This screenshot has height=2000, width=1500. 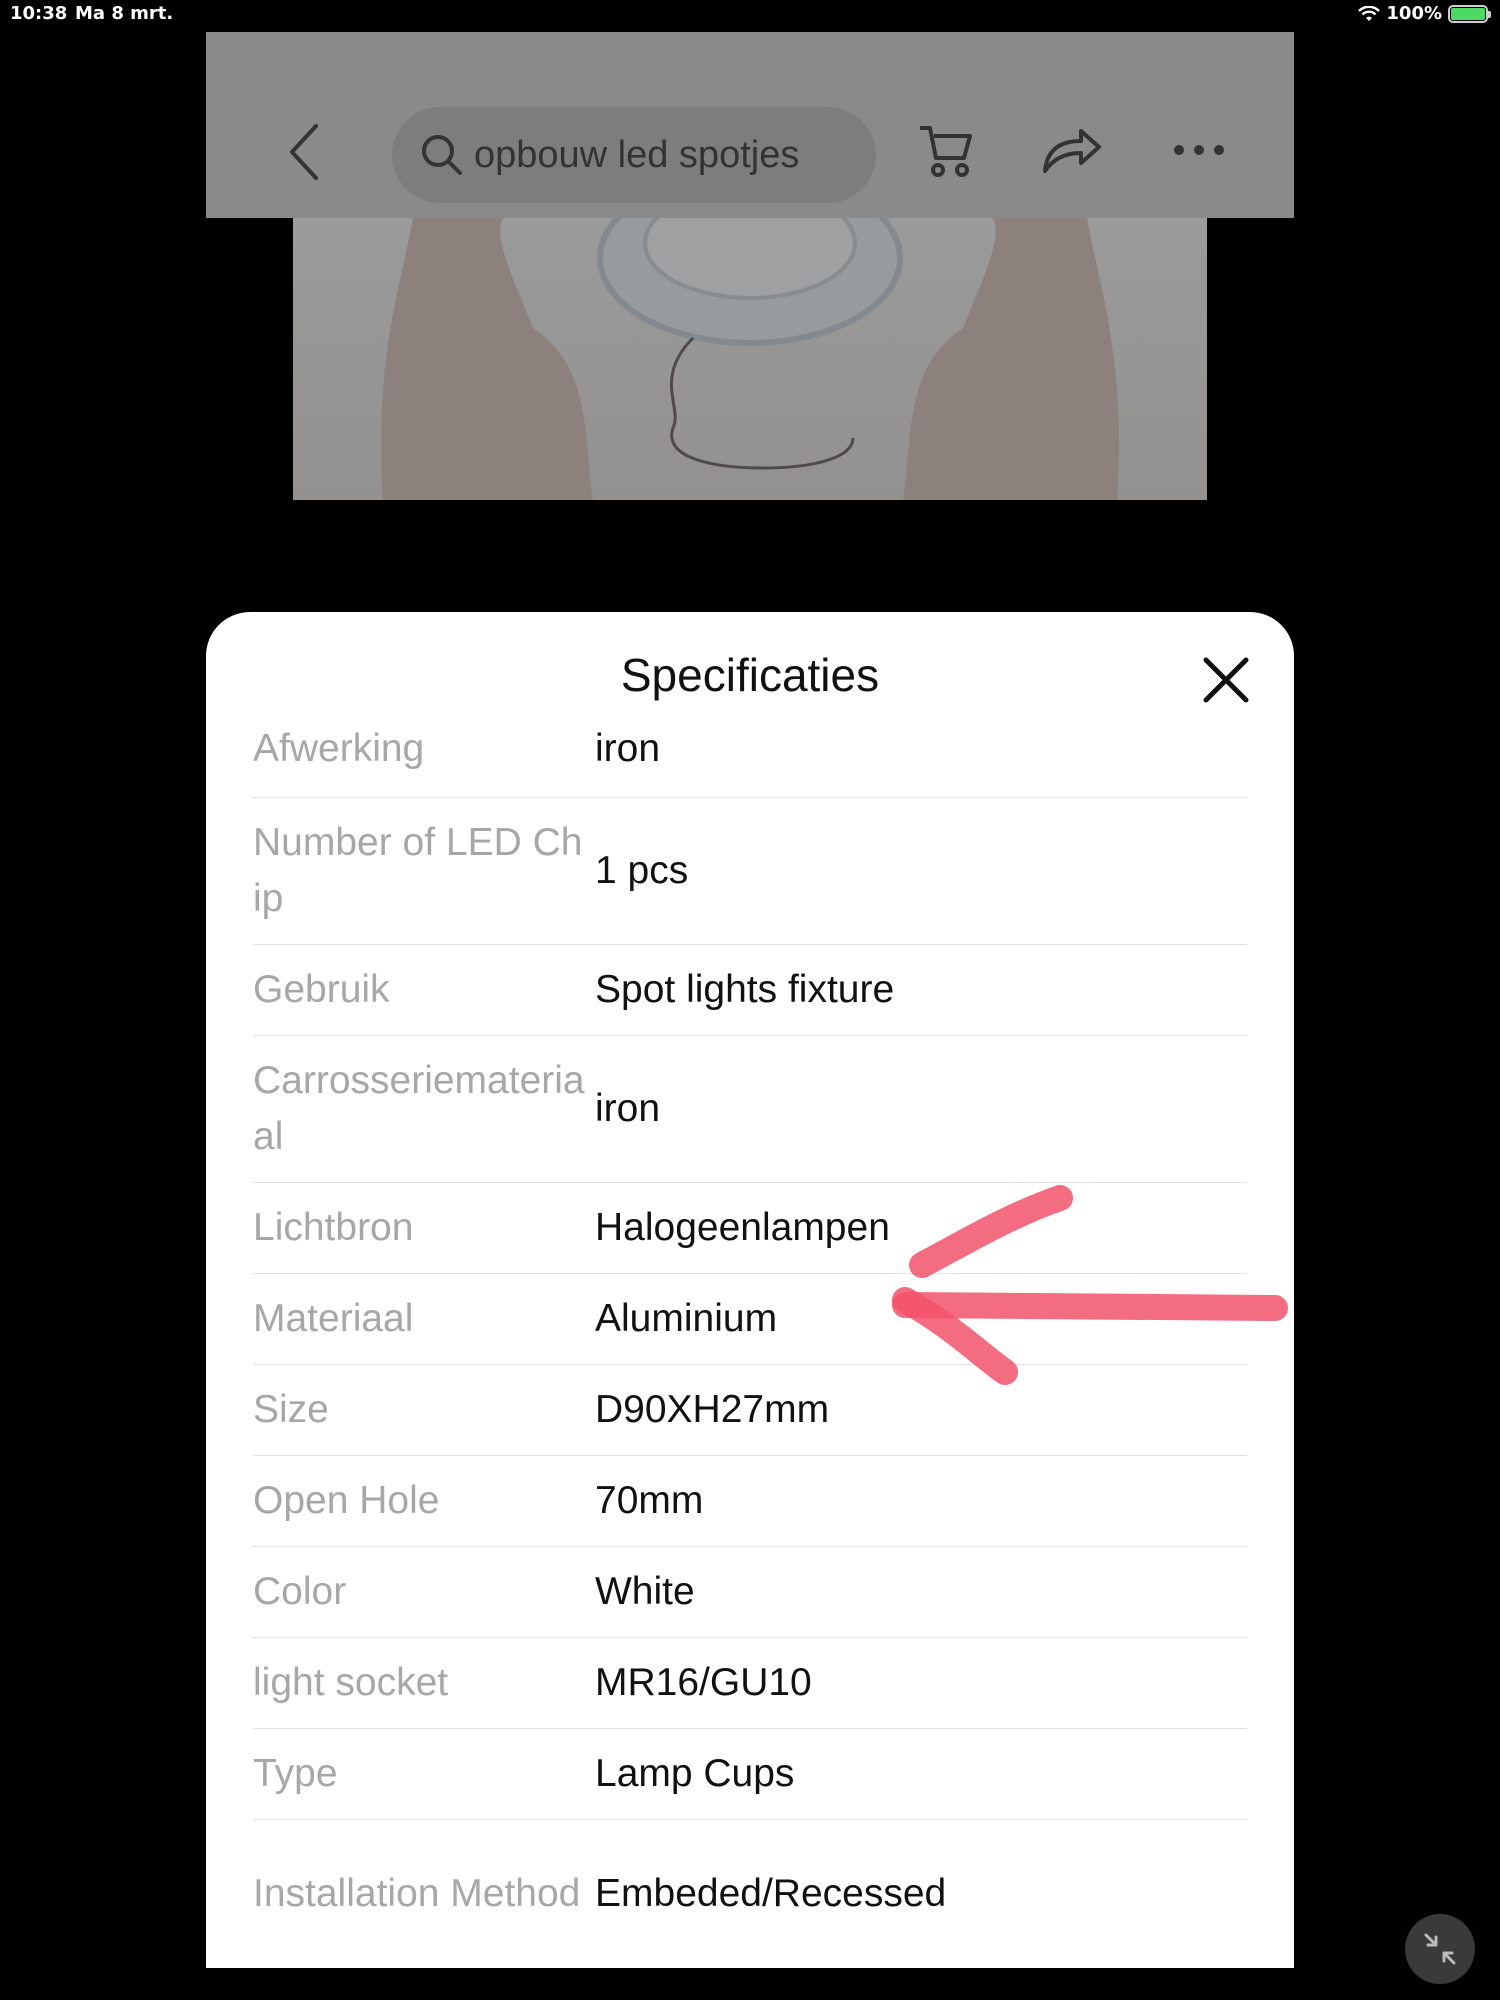 What do you see at coordinates (742, 1227) in the screenshot?
I see `spec-value: Halogeenlampen` at bounding box center [742, 1227].